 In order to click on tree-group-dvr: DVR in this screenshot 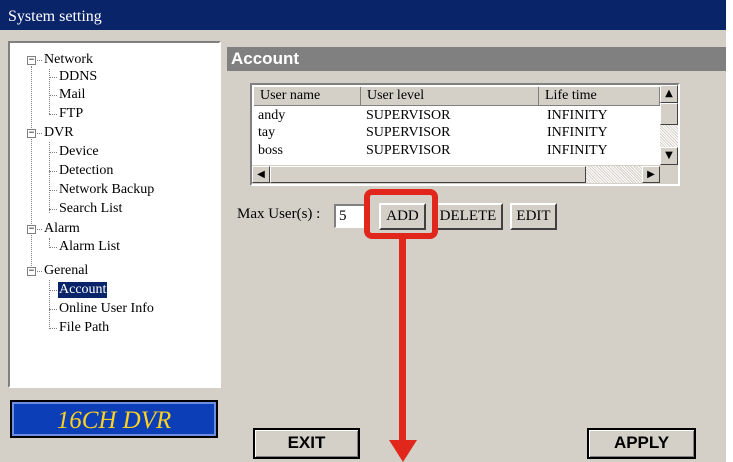, I will do `click(59, 133)`.